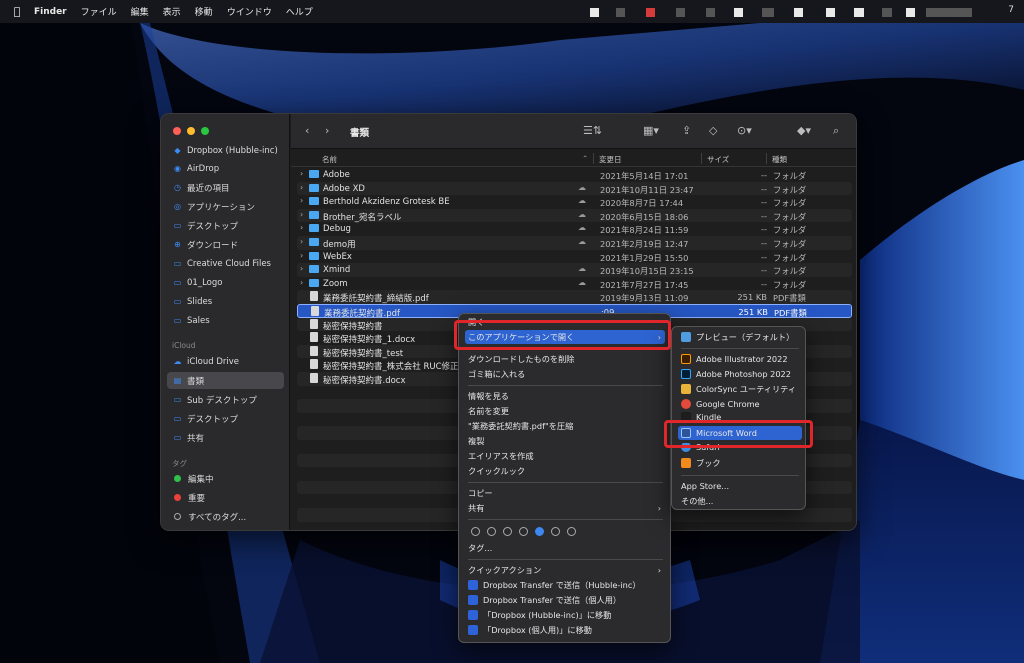 This screenshot has height=663, width=1024. What do you see at coordinates (565, 630) in the screenshot?
I see `menu-item-move-dropbox-personal: 「Dropbox (個人用)」に移動` at bounding box center [565, 630].